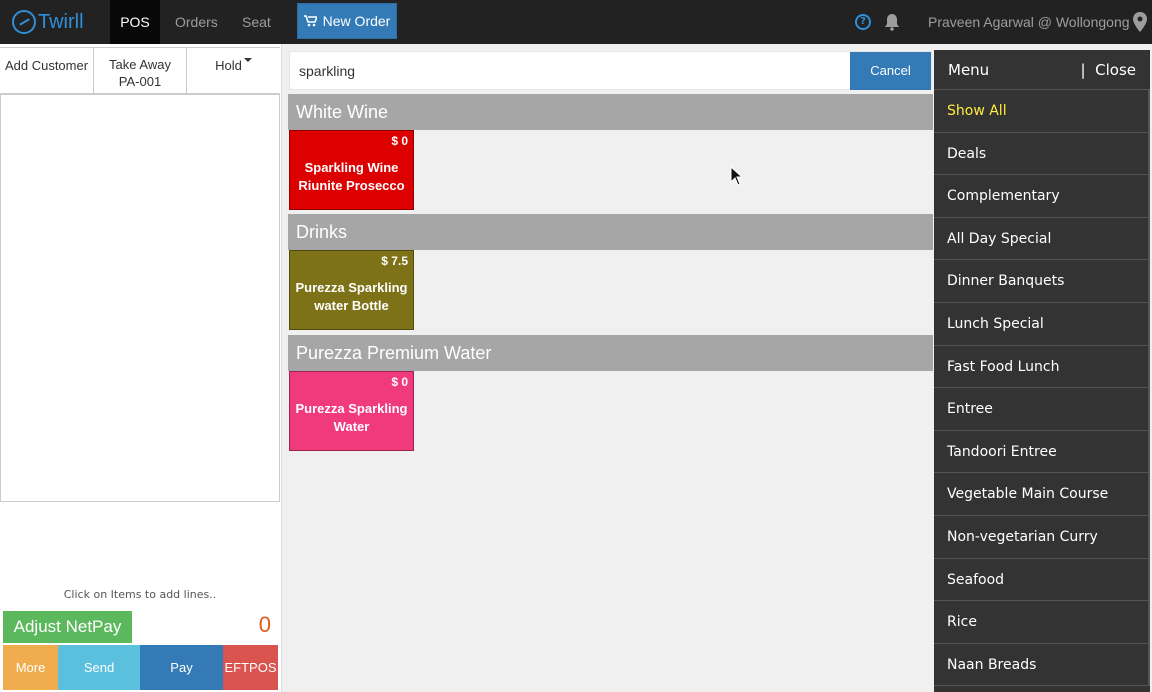 The image size is (1152, 692). I want to click on add-customer-button: Add Customer, so click(47, 70).